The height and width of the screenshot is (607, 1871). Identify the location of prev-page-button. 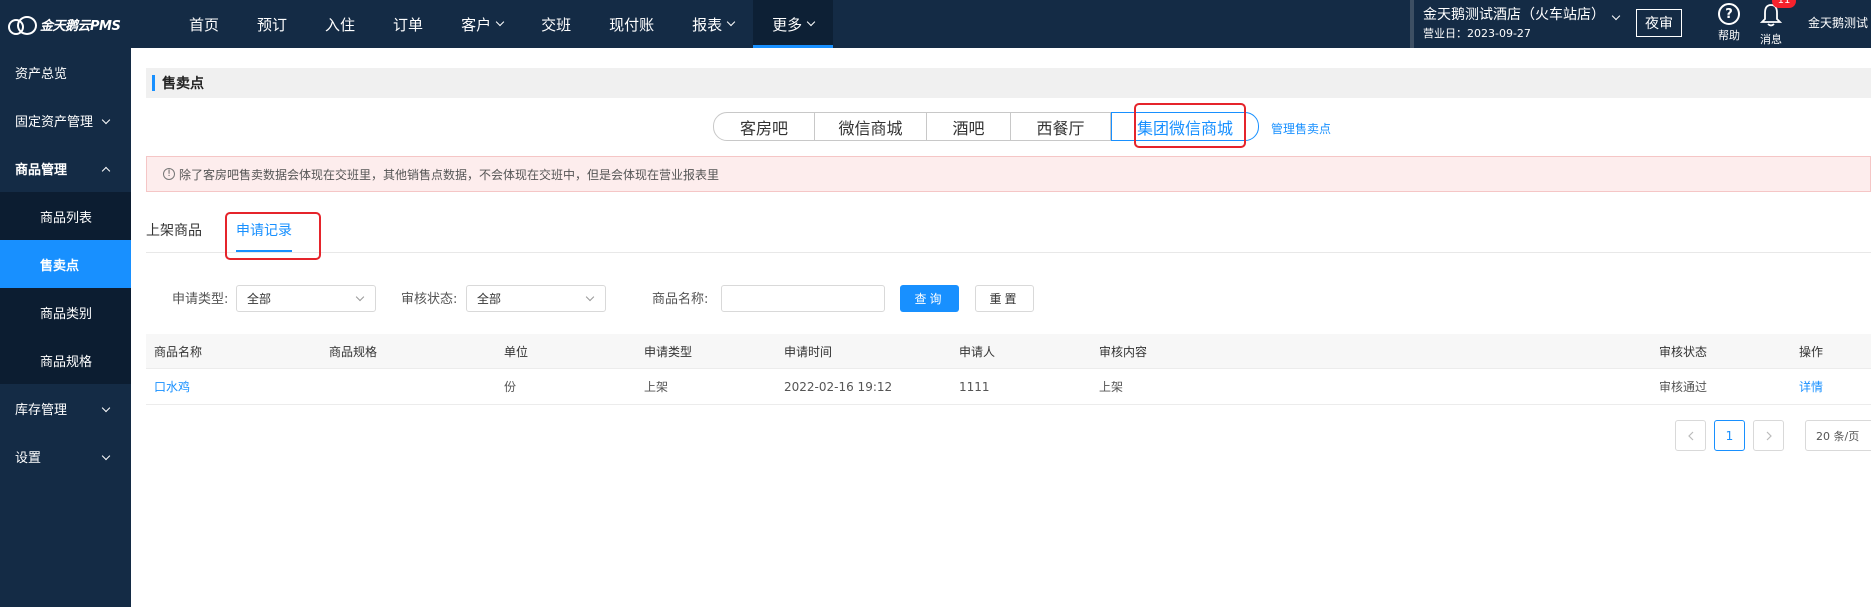
(1690, 435).